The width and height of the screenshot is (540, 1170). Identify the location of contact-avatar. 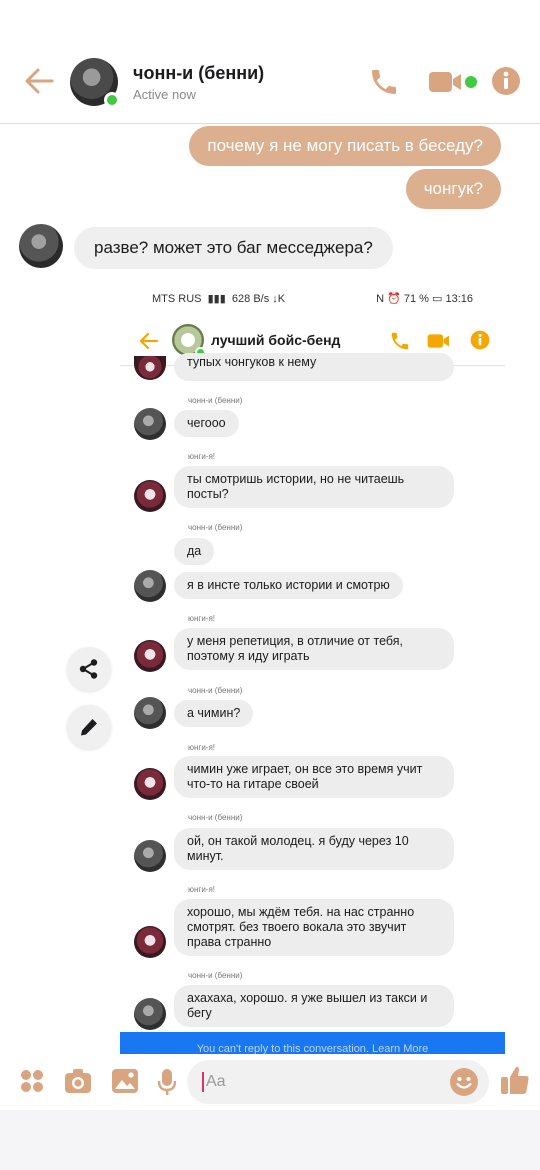
(95, 83).